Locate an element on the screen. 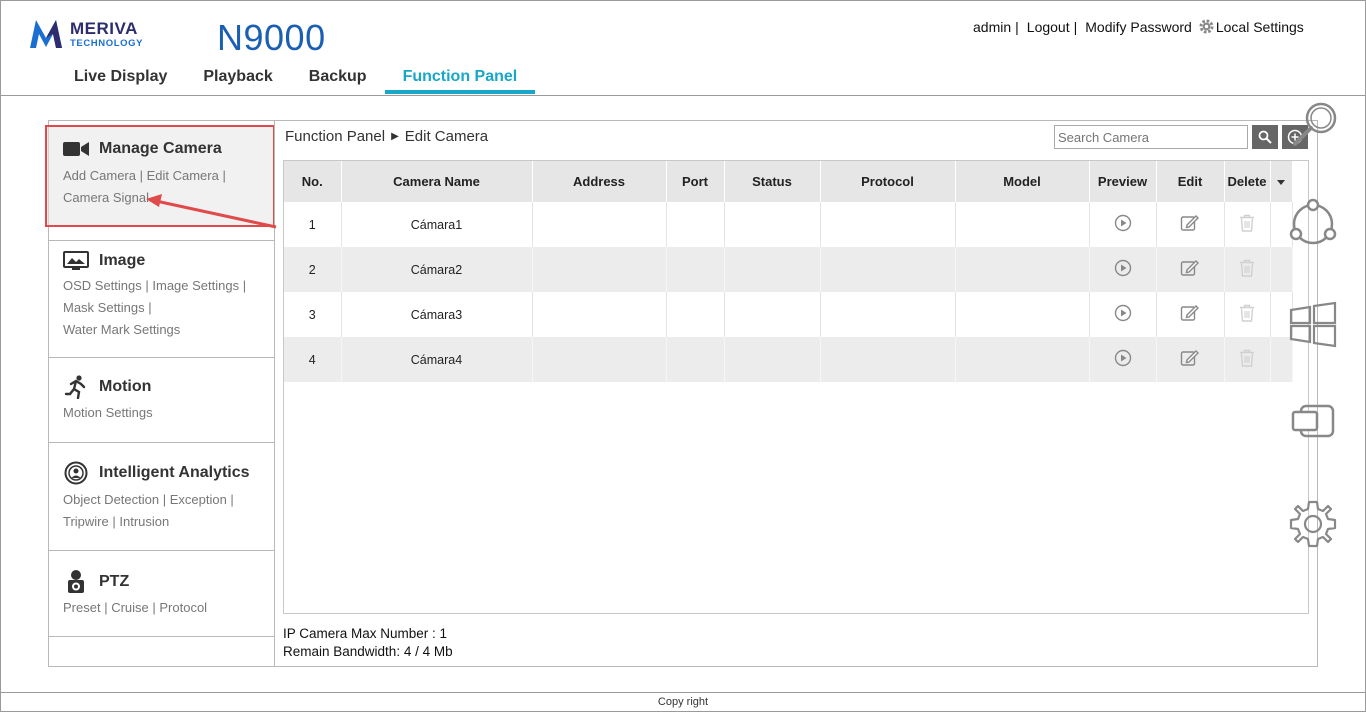 Image resolution: width=1366 pixels, height=712 pixels. table-row: 3 Cámara3 is located at coordinates (788, 314).